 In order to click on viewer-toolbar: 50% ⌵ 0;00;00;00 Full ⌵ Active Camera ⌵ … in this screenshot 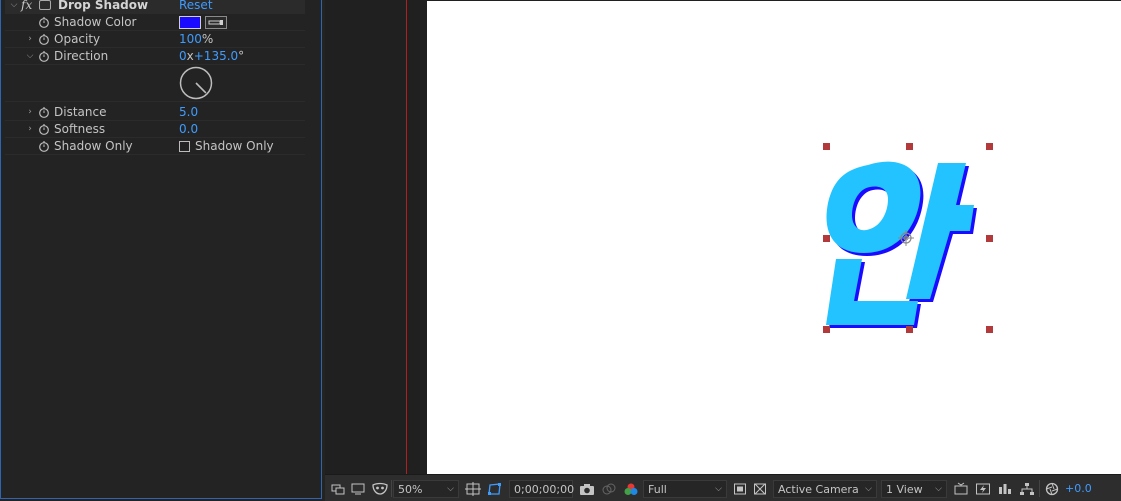, I will do `click(723, 487)`.